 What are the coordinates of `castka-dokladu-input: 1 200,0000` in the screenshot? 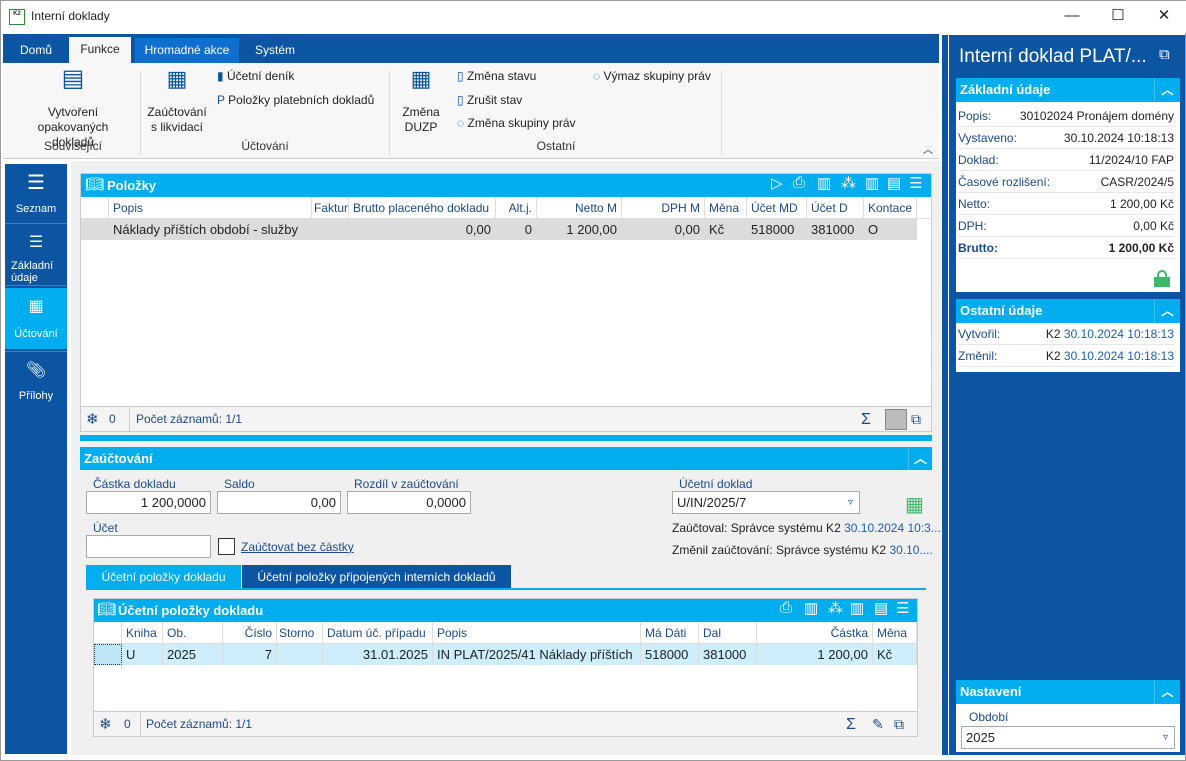 It's located at (148, 502).